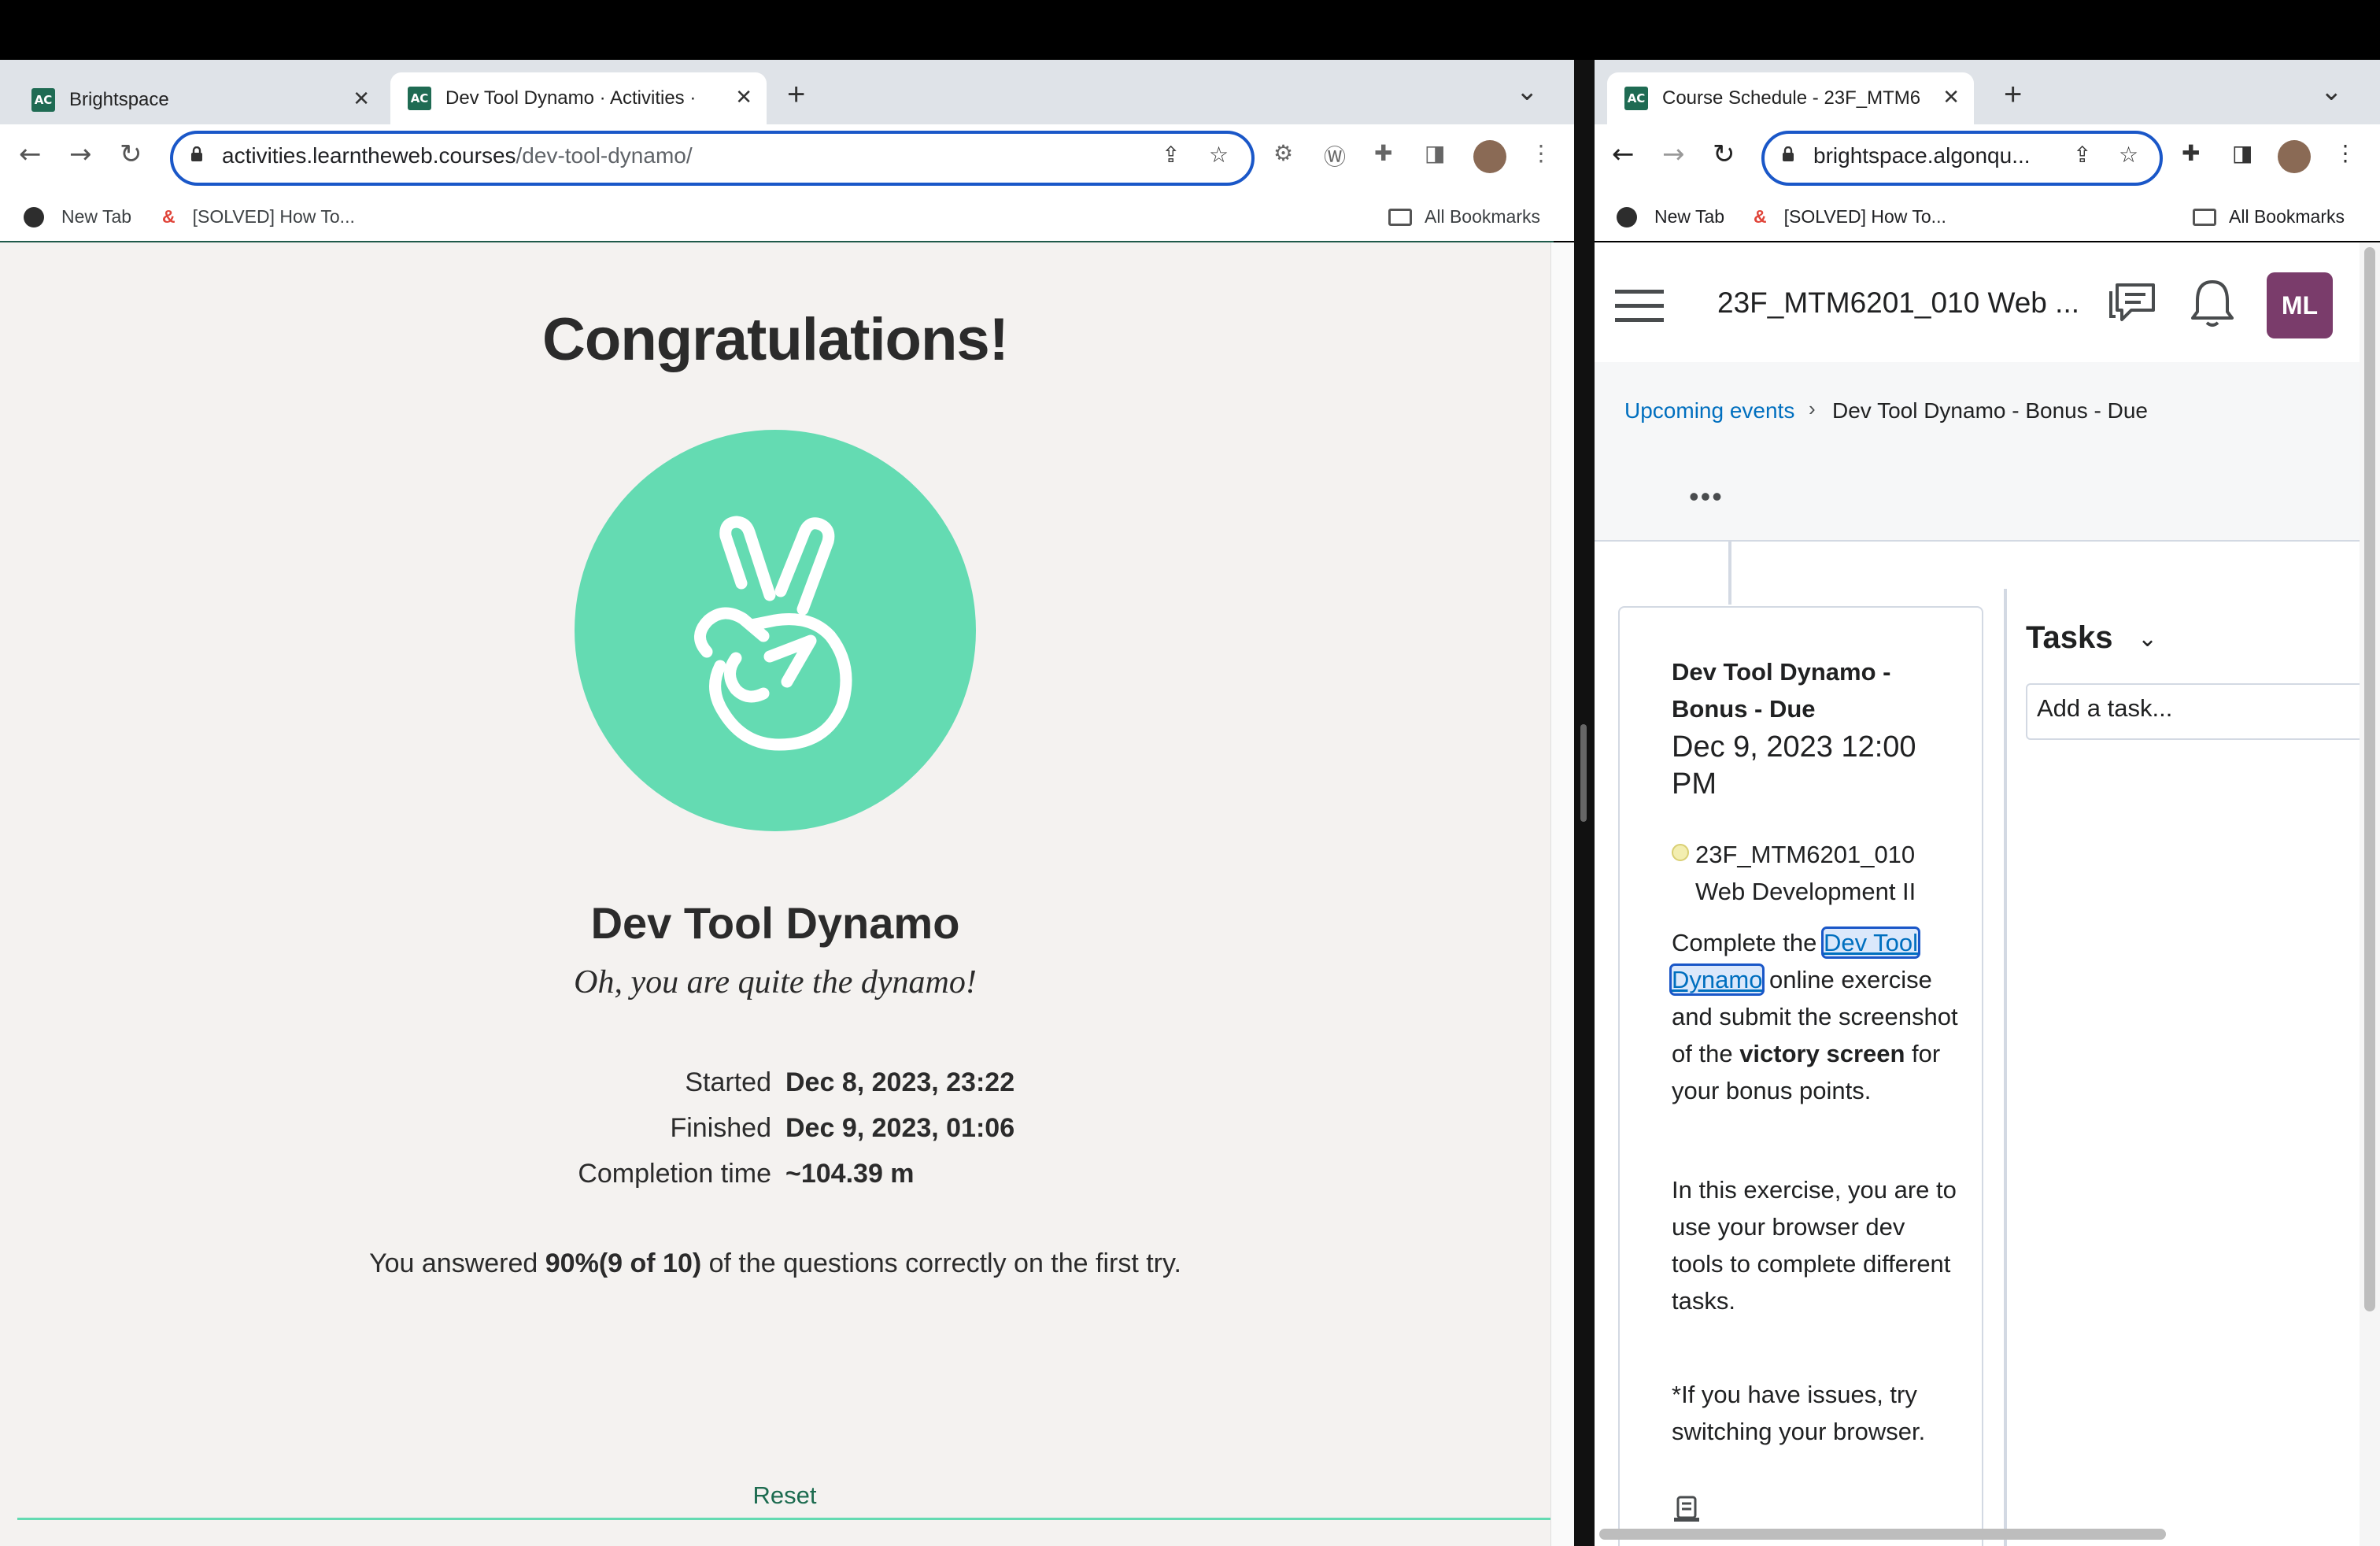  I want to click on notifications-bell-icon, so click(2212, 303).